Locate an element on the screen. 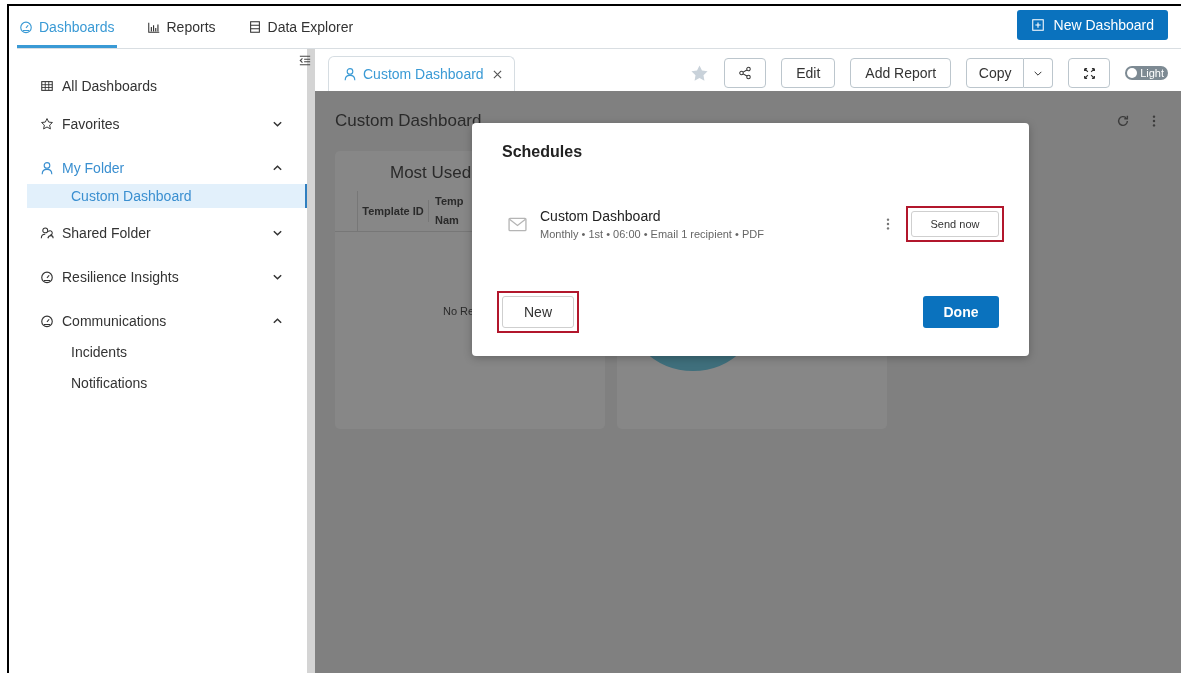 This screenshot has width=1181, height=675. fullscreen-icon is located at coordinates (1089, 73).